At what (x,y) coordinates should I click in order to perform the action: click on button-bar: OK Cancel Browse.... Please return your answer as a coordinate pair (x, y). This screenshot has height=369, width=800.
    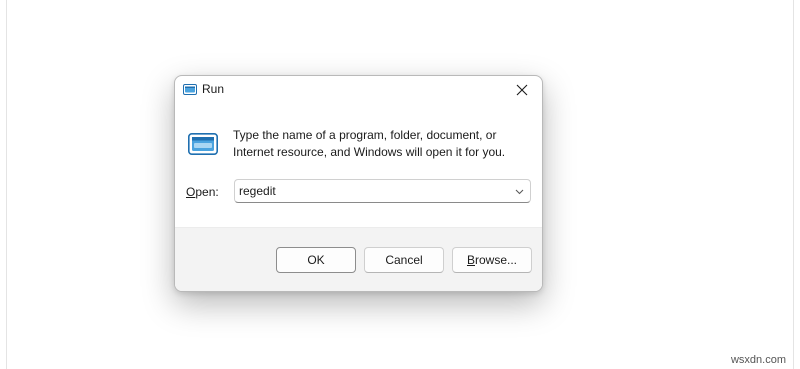
    Looking at the image, I should click on (358, 259).